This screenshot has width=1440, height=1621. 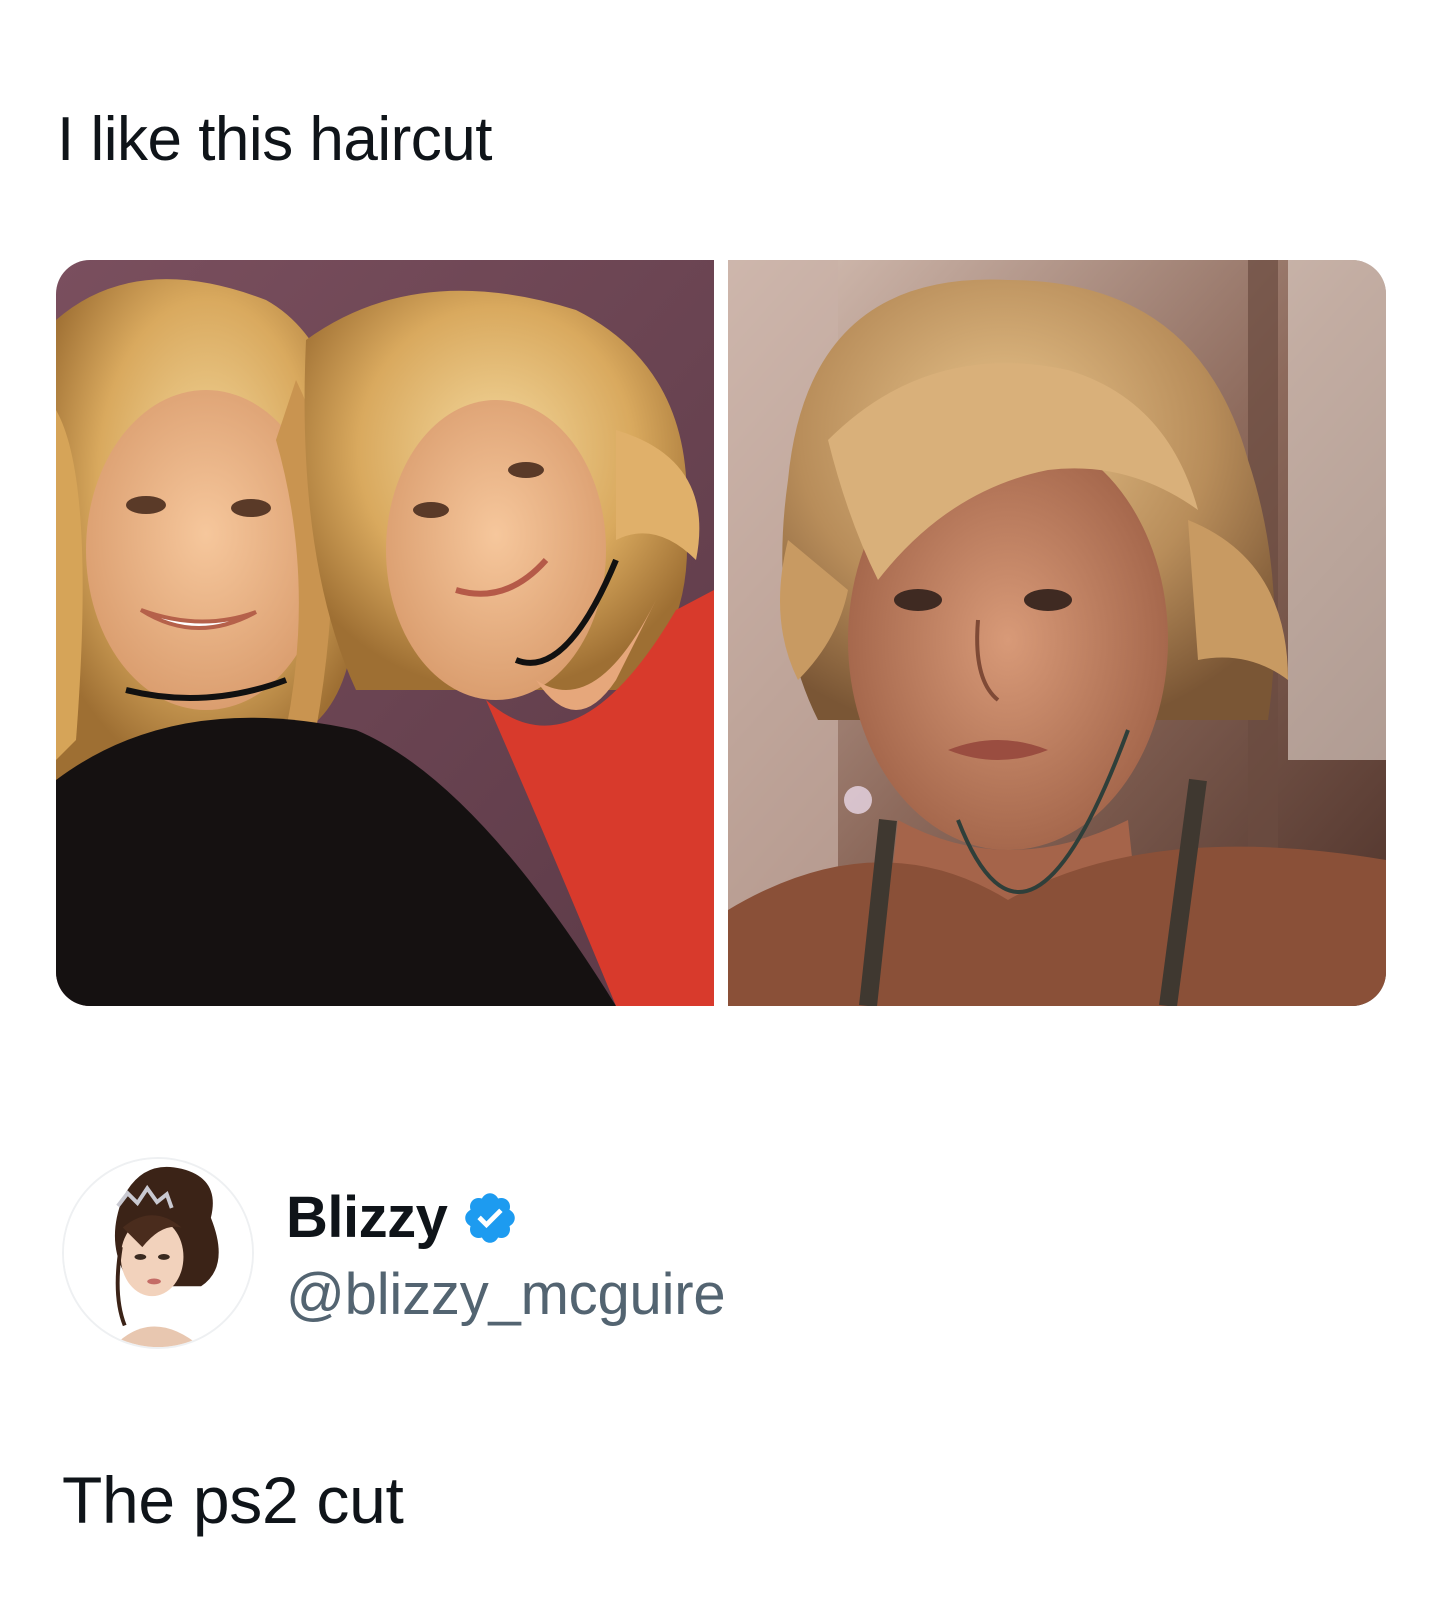 I want to click on author-meta: Blizzy @blizzy_mcguire, so click(x=506, y=1253).